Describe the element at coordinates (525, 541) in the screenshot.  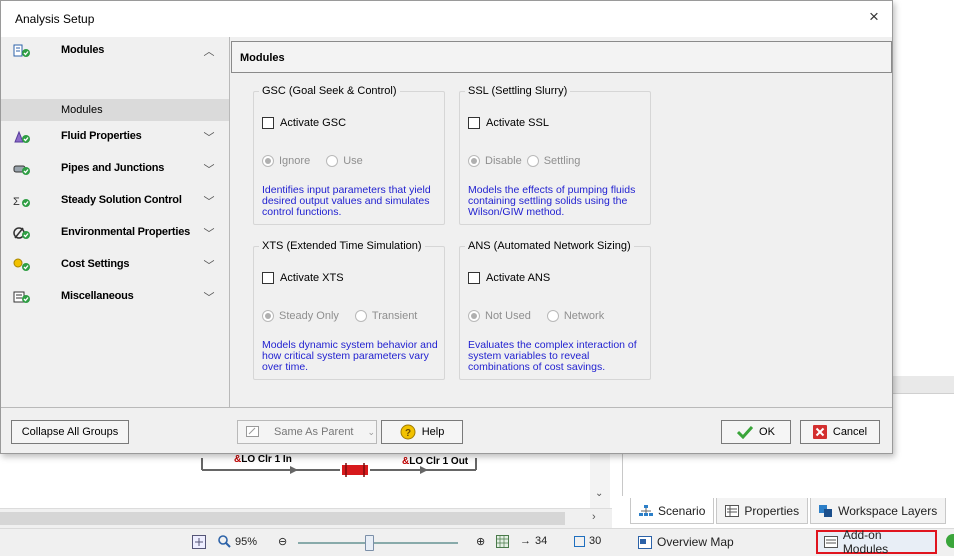
I see `pipe-count-icon: →` at that location.